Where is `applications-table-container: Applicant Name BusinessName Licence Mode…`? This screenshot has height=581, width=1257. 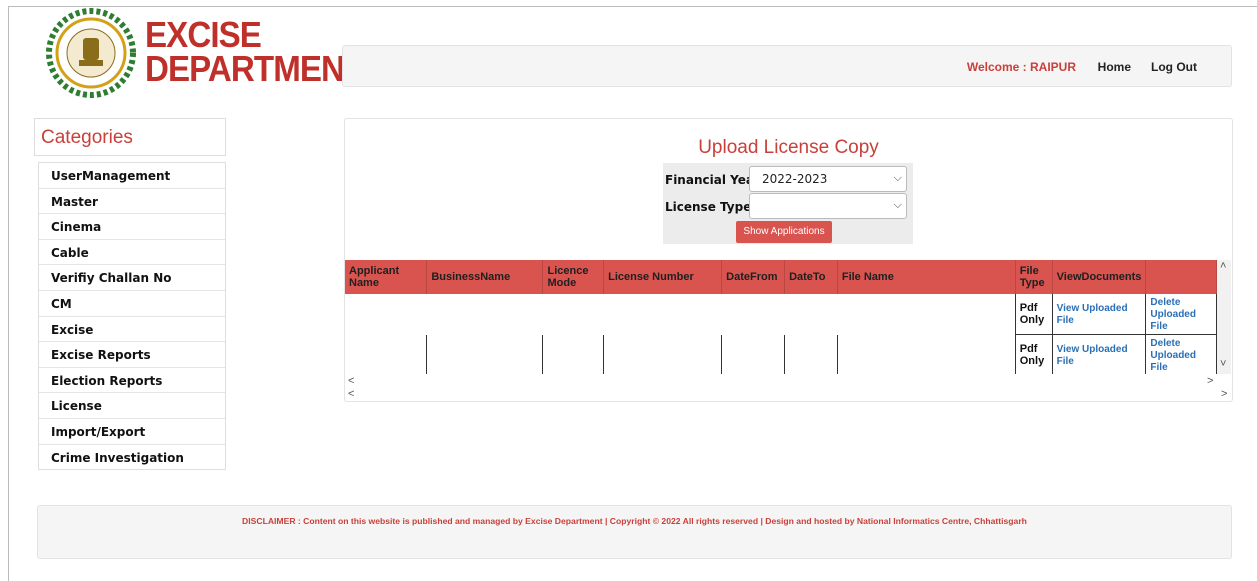
applications-table-container: Applicant Name BusinessName Licence Mode… is located at coordinates (781, 317).